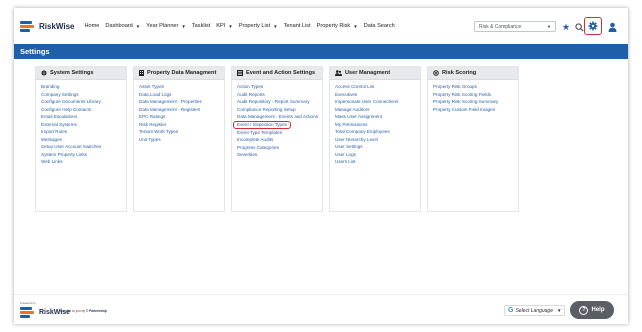  I want to click on star-icon: ★, so click(566, 27).